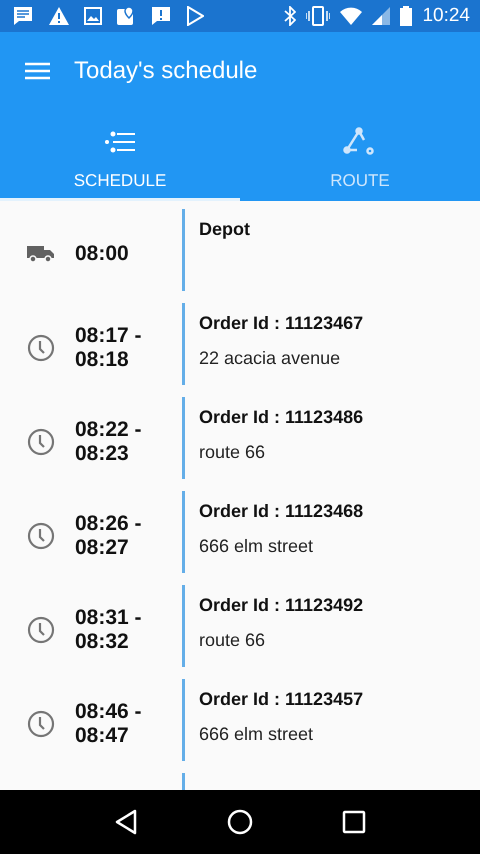  What do you see at coordinates (224, 229) in the screenshot?
I see `stop-title: Depot` at bounding box center [224, 229].